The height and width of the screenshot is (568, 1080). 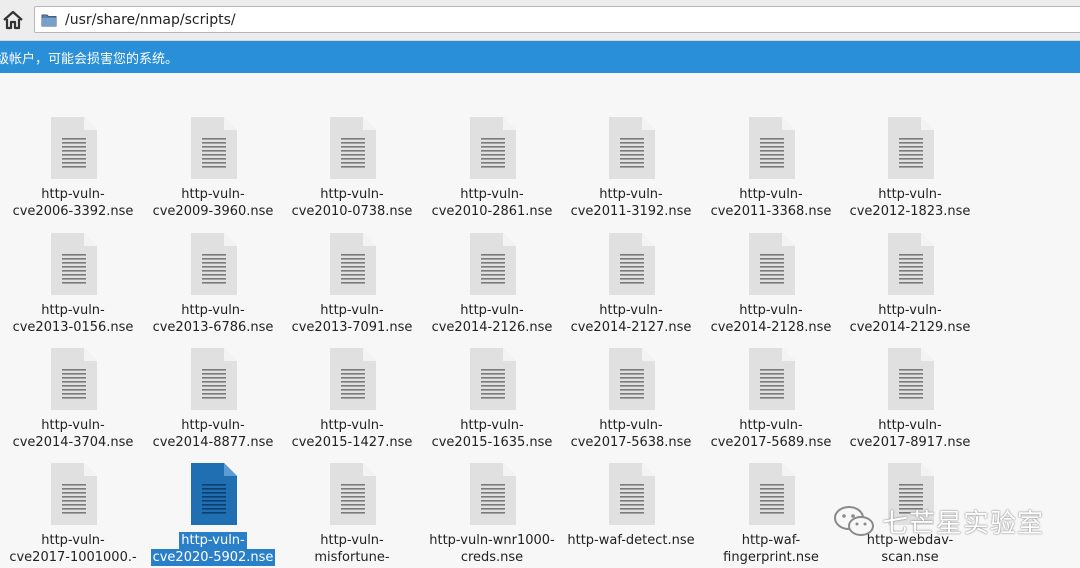 I want to click on file-name-line: cve2015-1427.nse, so click(x=352, y=442).